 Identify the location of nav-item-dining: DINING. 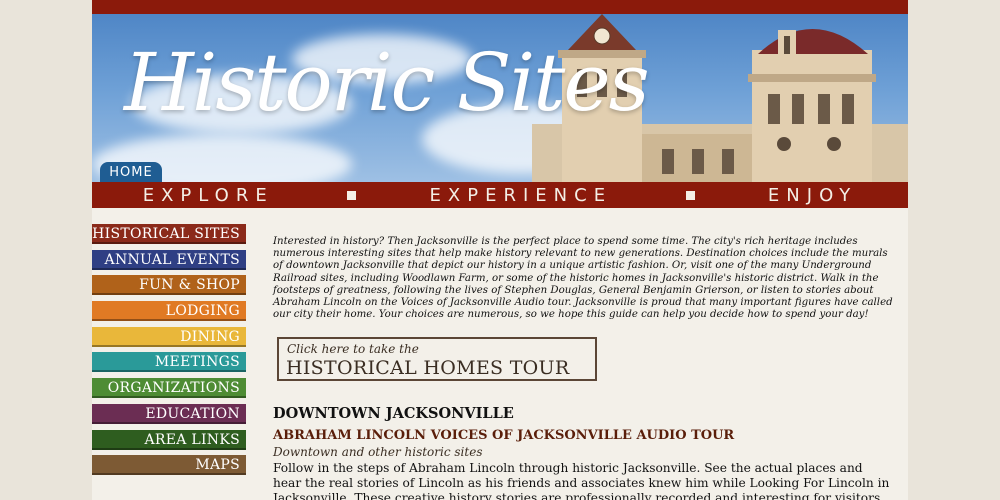
(169, 336).